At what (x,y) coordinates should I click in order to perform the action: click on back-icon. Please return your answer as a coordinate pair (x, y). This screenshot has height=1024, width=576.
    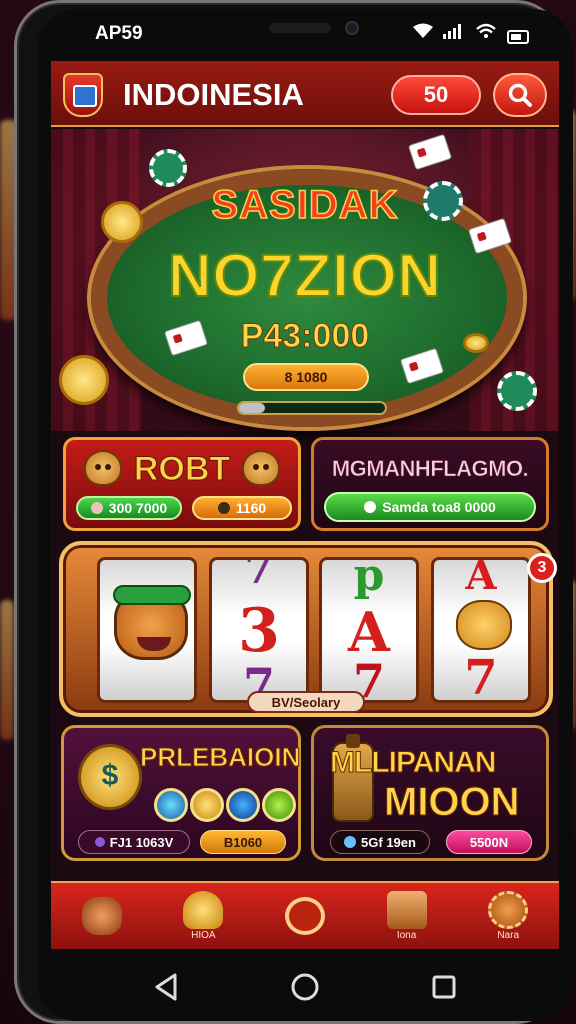
    Looking at the image, I should click on (166, 987).